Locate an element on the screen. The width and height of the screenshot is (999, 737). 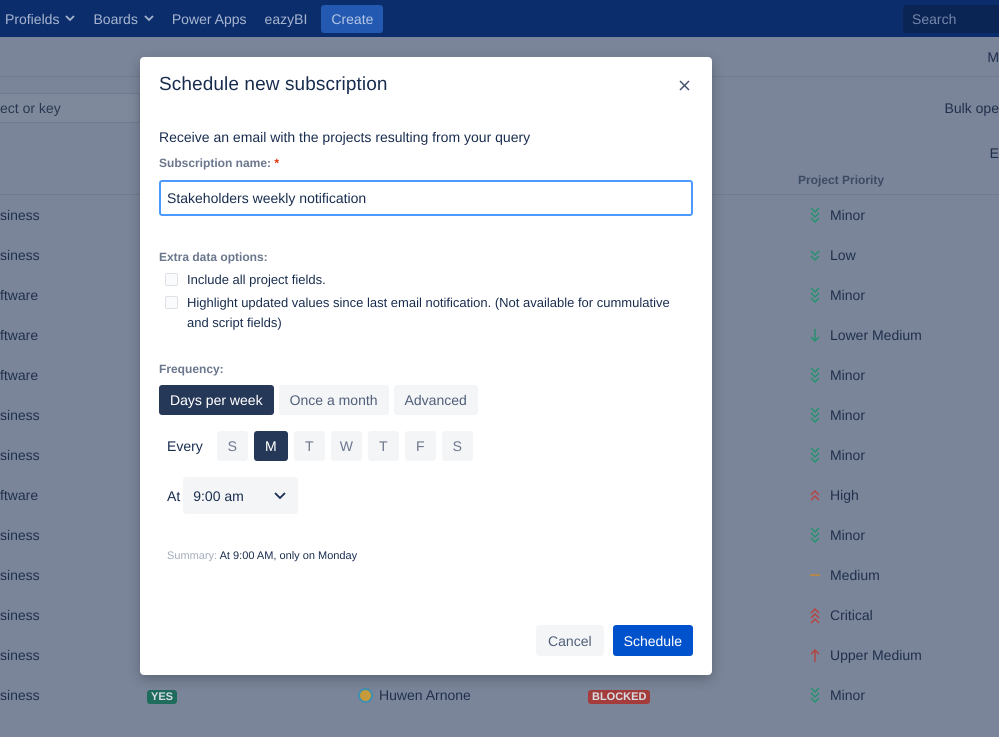
close-icon is located at coordinates (684, 85).